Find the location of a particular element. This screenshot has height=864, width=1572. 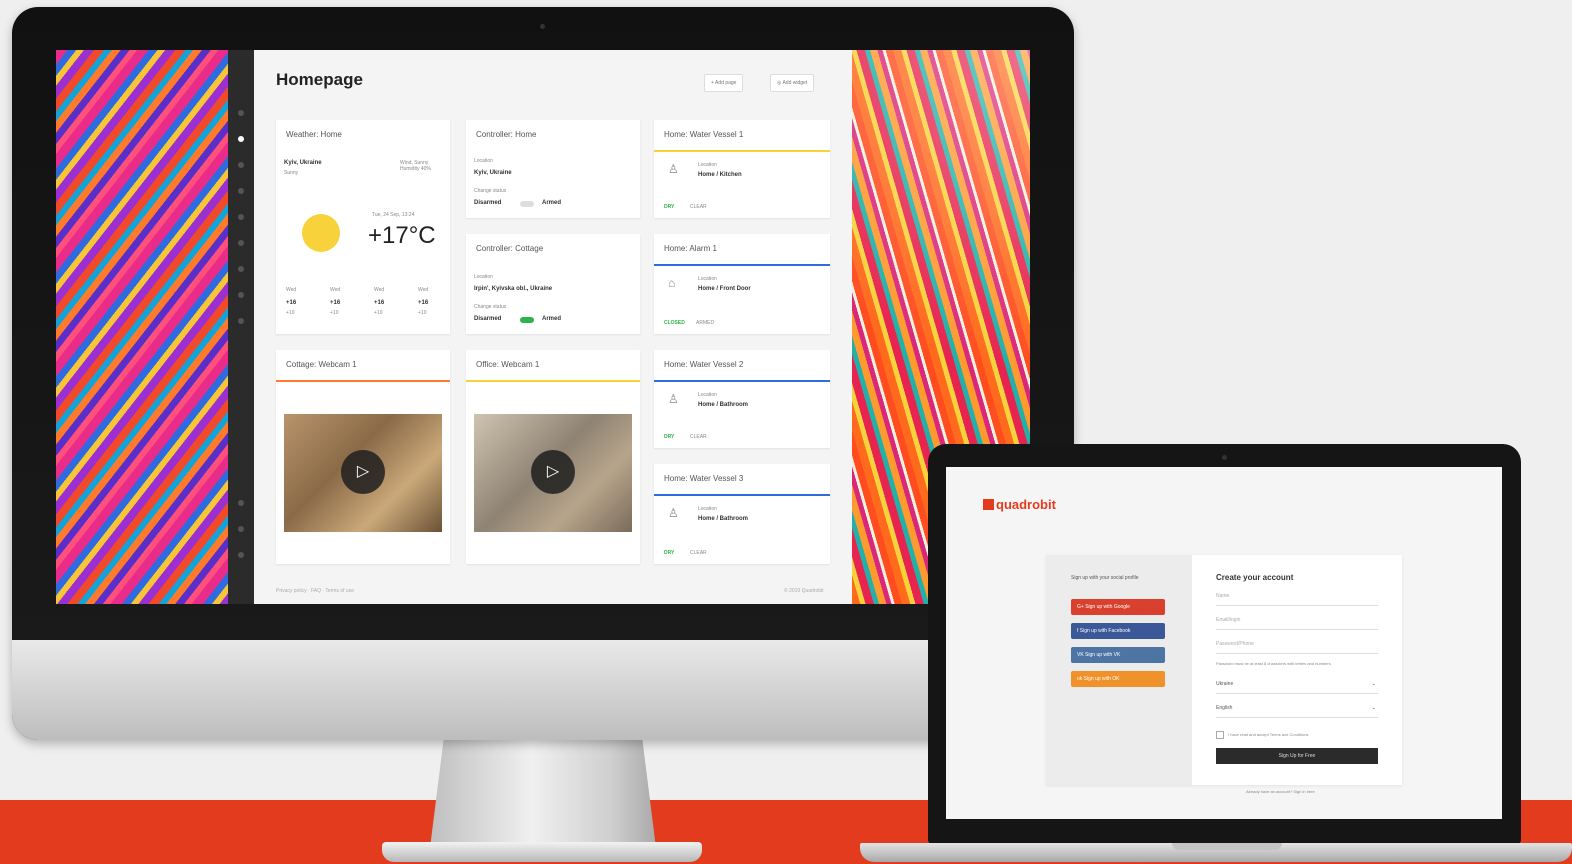

footer-links: Privacy policy · FAQ · Terms of use is located at coordinates (315, 591).